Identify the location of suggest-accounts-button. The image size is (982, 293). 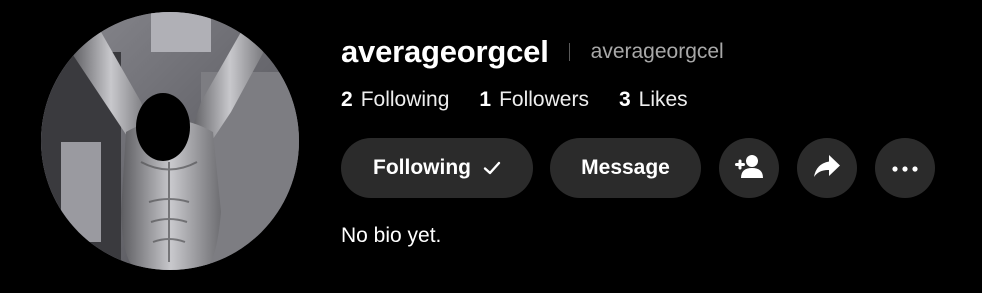
(749, 168).